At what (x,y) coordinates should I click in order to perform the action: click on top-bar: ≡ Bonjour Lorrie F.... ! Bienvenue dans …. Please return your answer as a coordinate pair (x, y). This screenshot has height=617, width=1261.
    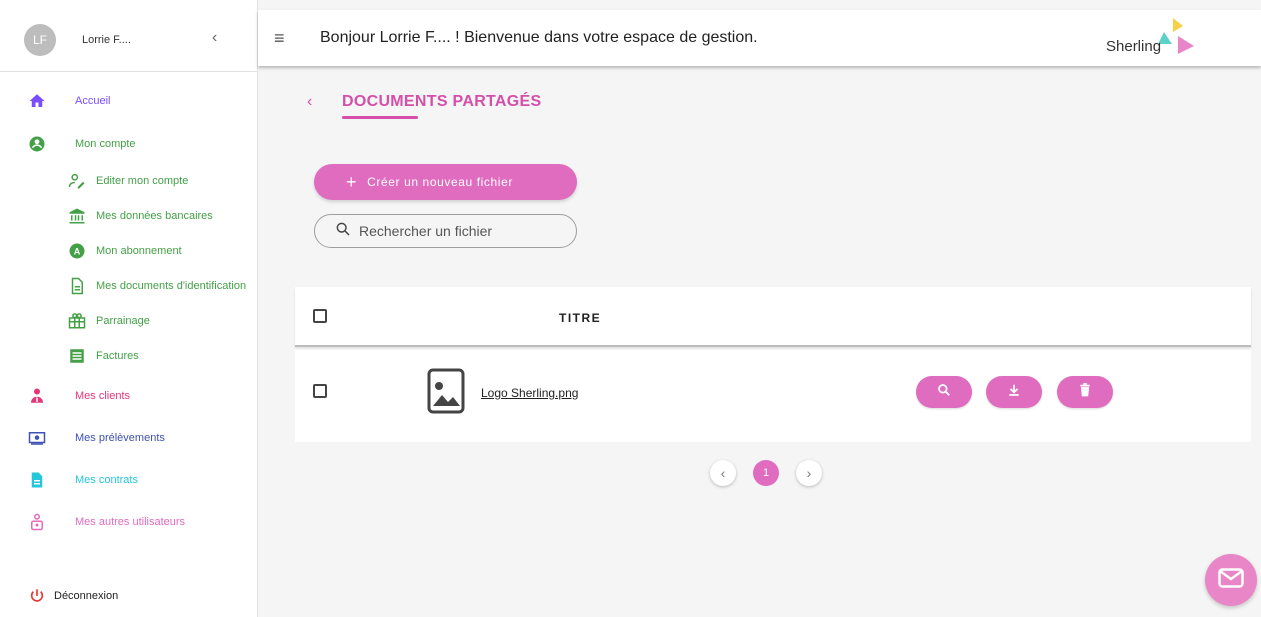
    Looking at the image, I should click on (759, 38).